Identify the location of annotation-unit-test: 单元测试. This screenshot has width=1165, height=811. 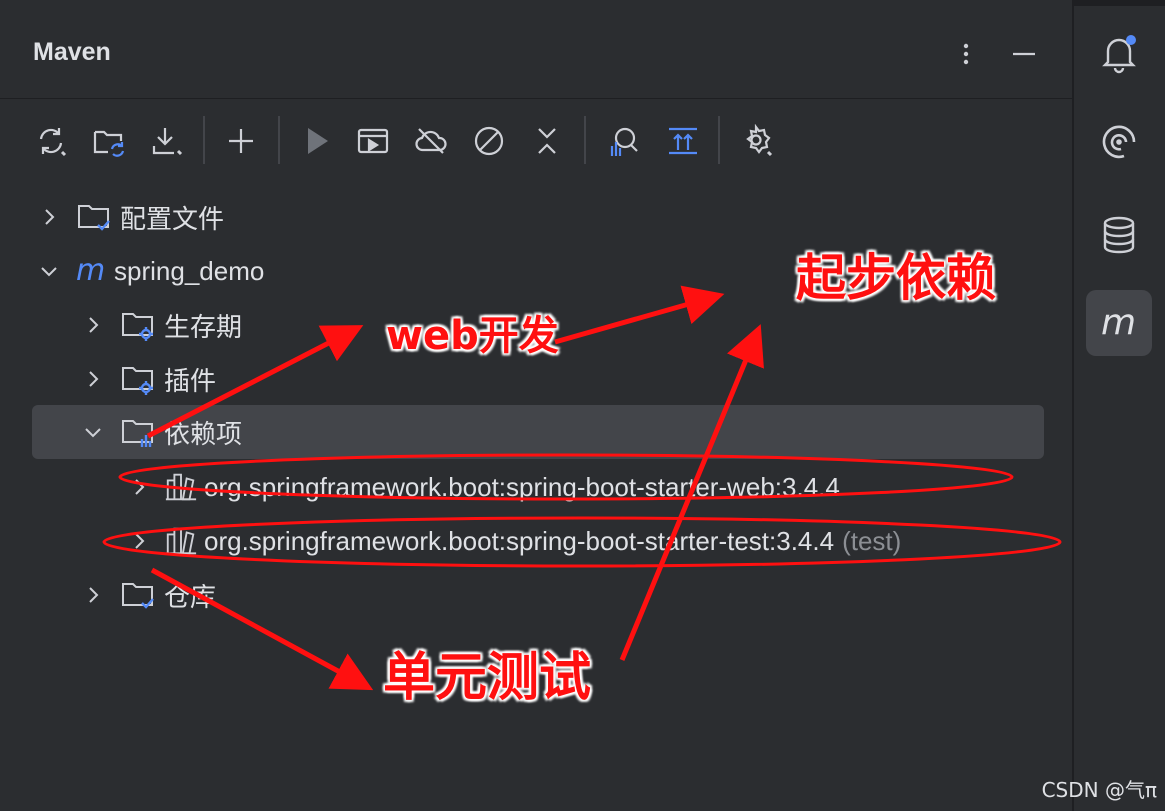
(487, 678).